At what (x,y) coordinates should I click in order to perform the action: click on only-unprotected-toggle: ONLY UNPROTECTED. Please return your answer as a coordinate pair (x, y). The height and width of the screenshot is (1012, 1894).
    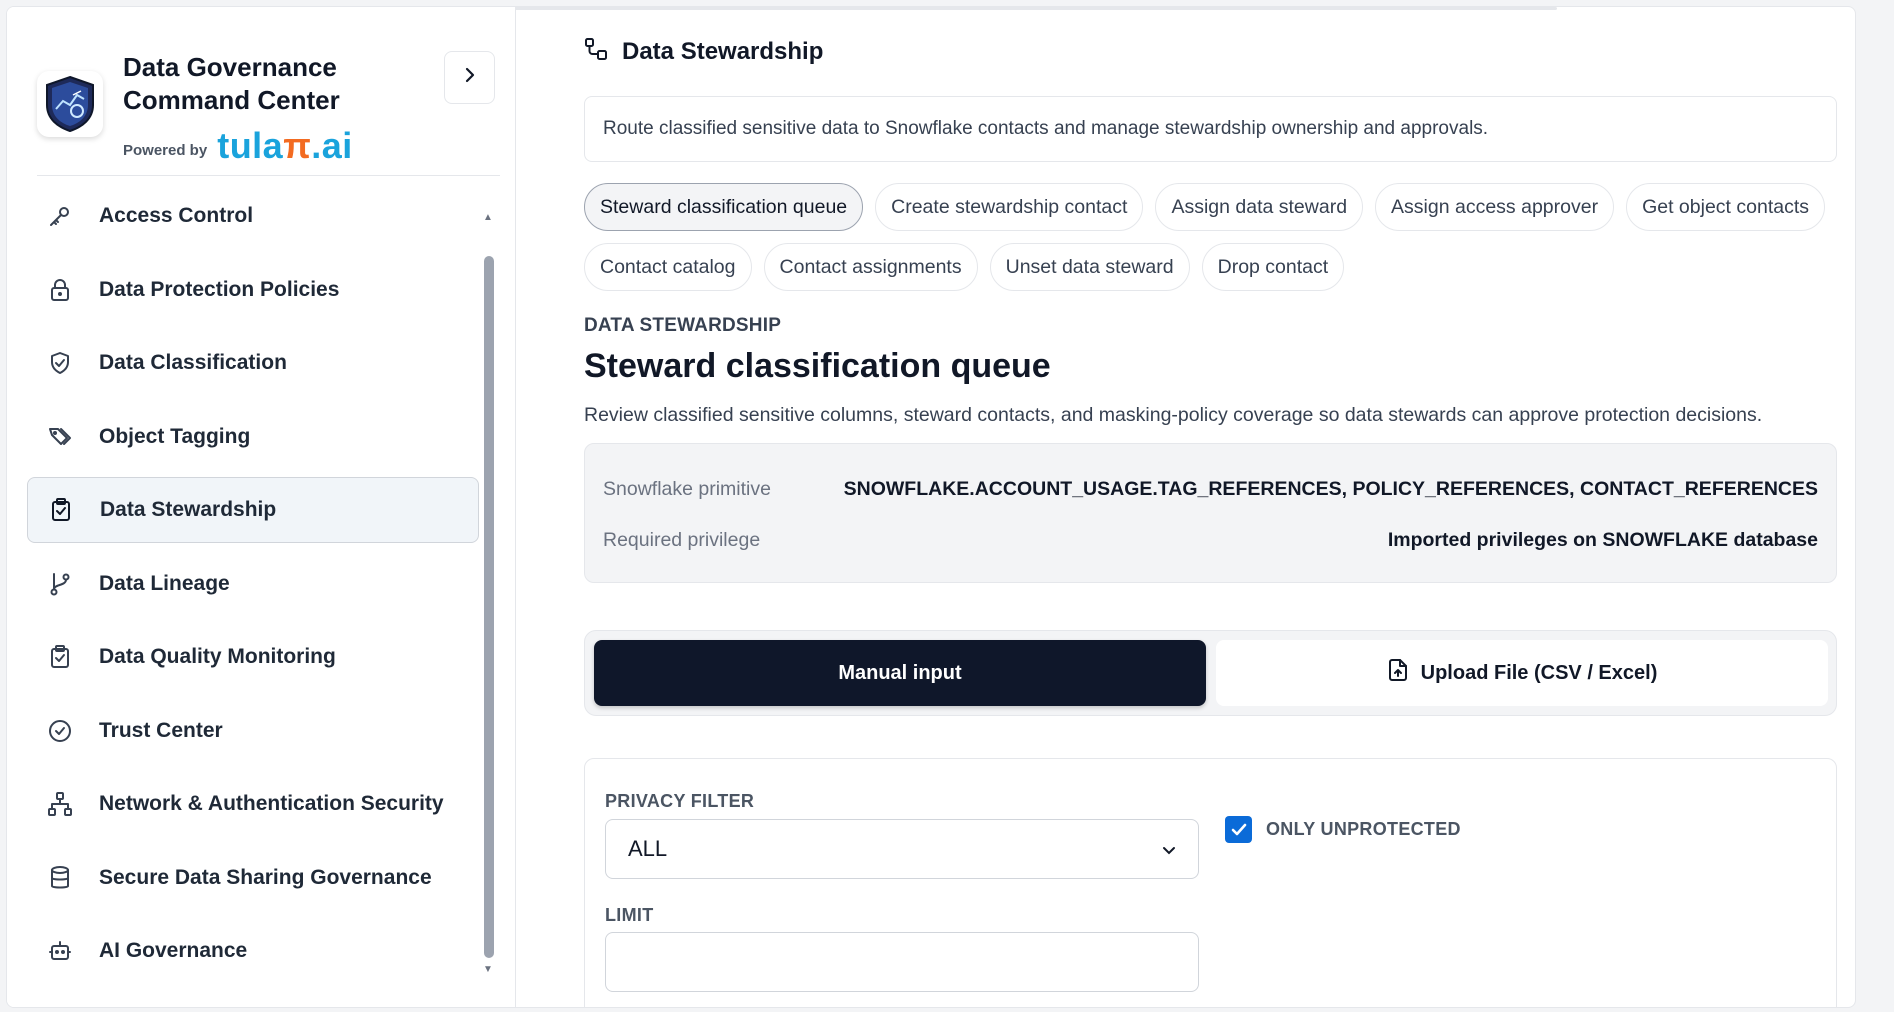
    Looking at the image, I should click on (1343, 829).